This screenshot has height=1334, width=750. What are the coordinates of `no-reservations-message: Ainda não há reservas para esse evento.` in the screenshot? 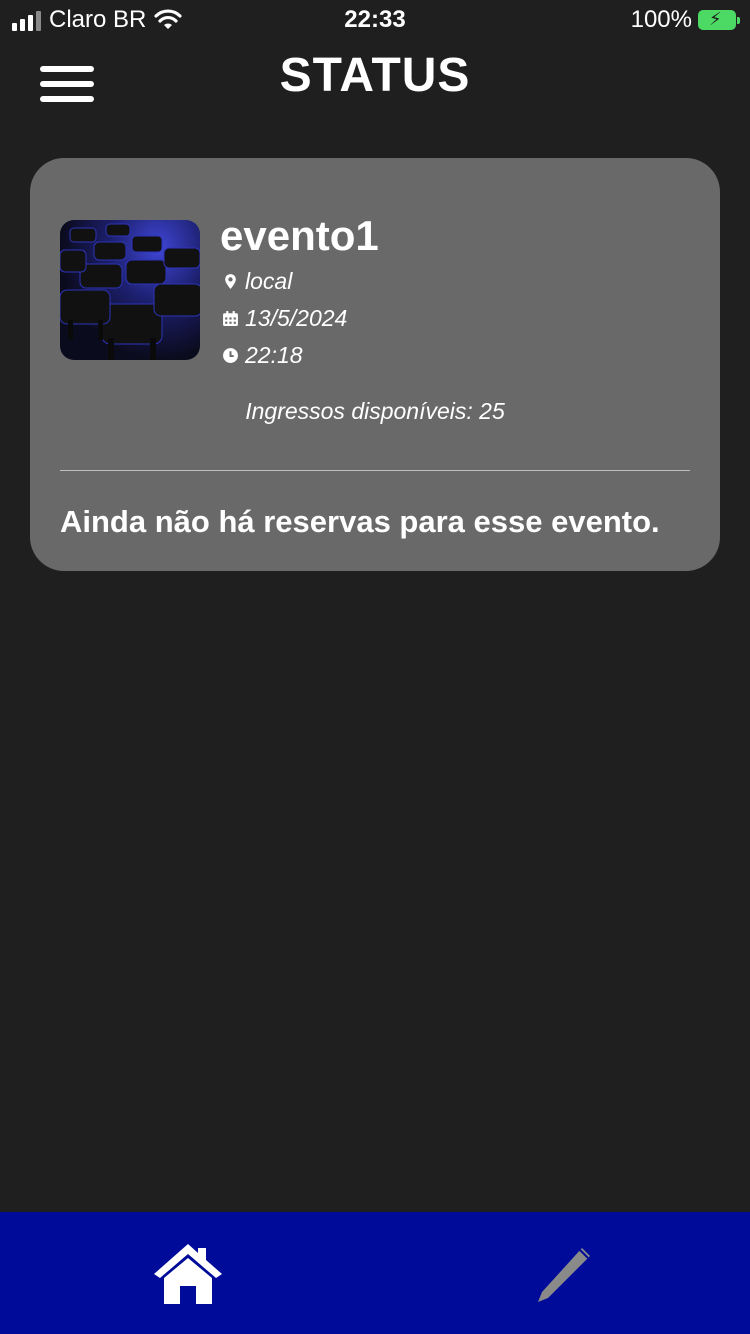 It's located at (360, 521).